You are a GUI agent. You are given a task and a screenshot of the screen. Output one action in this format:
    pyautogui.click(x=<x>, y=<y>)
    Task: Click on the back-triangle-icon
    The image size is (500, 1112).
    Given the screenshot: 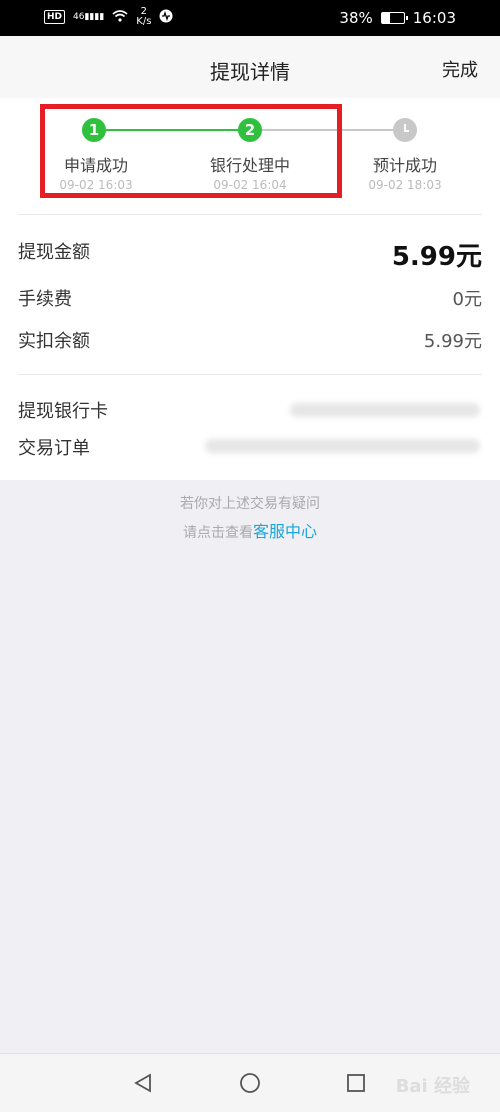 What is the action you would take?
    pyautogui.click(x=143, y=1083)
    